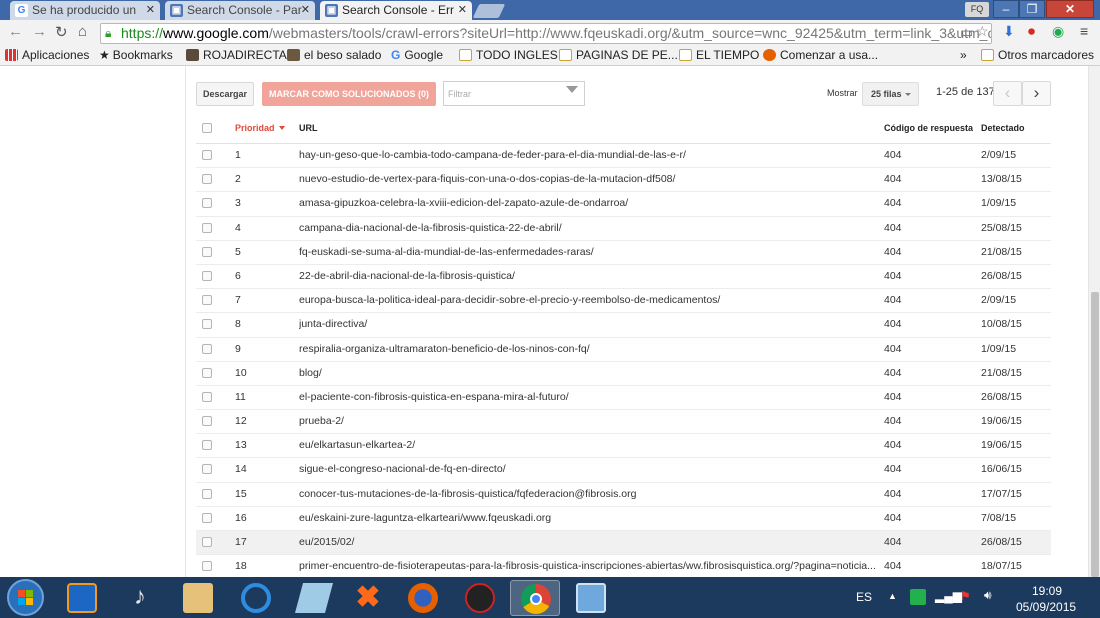 This screenshot has width=1100, height=618. I want to click on url-cell: prueba-2/, so click(589, 421).